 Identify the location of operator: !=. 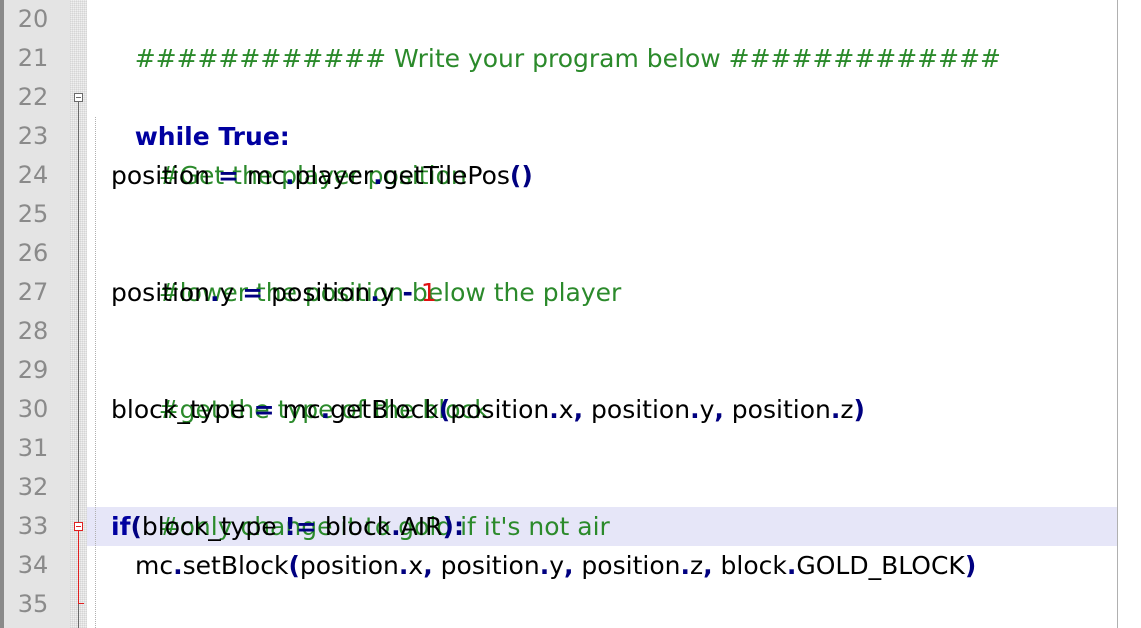
(300, 526).